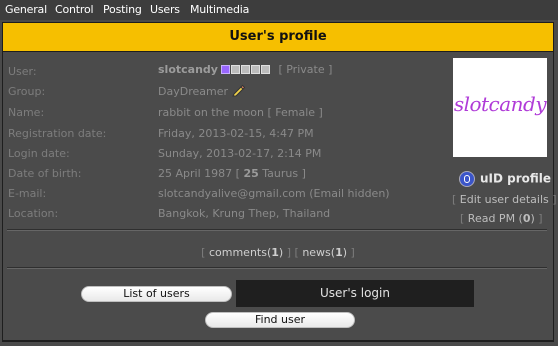 Image resolution: width=558 pixels, height=346 pixels. What do you see at coordinates (240, 153) in the screenshot?
I see `value-login: Sunday, 2013-02-17, 2:14 PM` at bounding box center [240, 153].